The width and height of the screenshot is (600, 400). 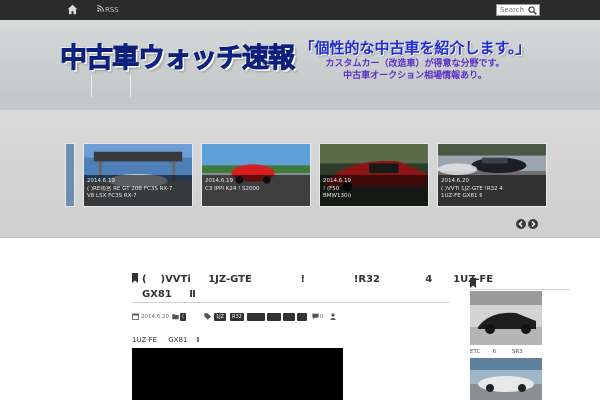 What do you see at coordinates (300, 10) in the screenshot?
I see `top-bar: RSS` at bounding box center [300, 10].